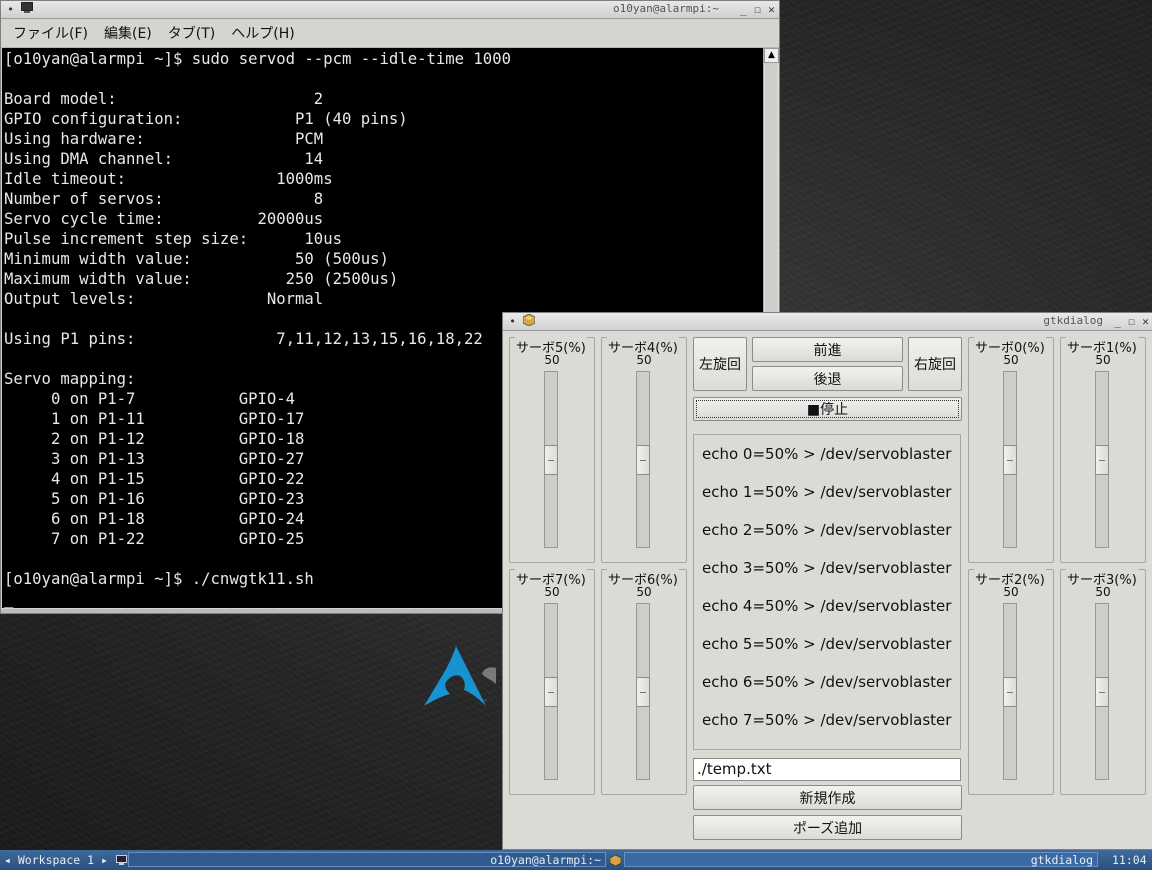 The image size is (1152, 870). I want to click on command-line: echo 5=50% > /dev/servoblaster, so click(827, 644).